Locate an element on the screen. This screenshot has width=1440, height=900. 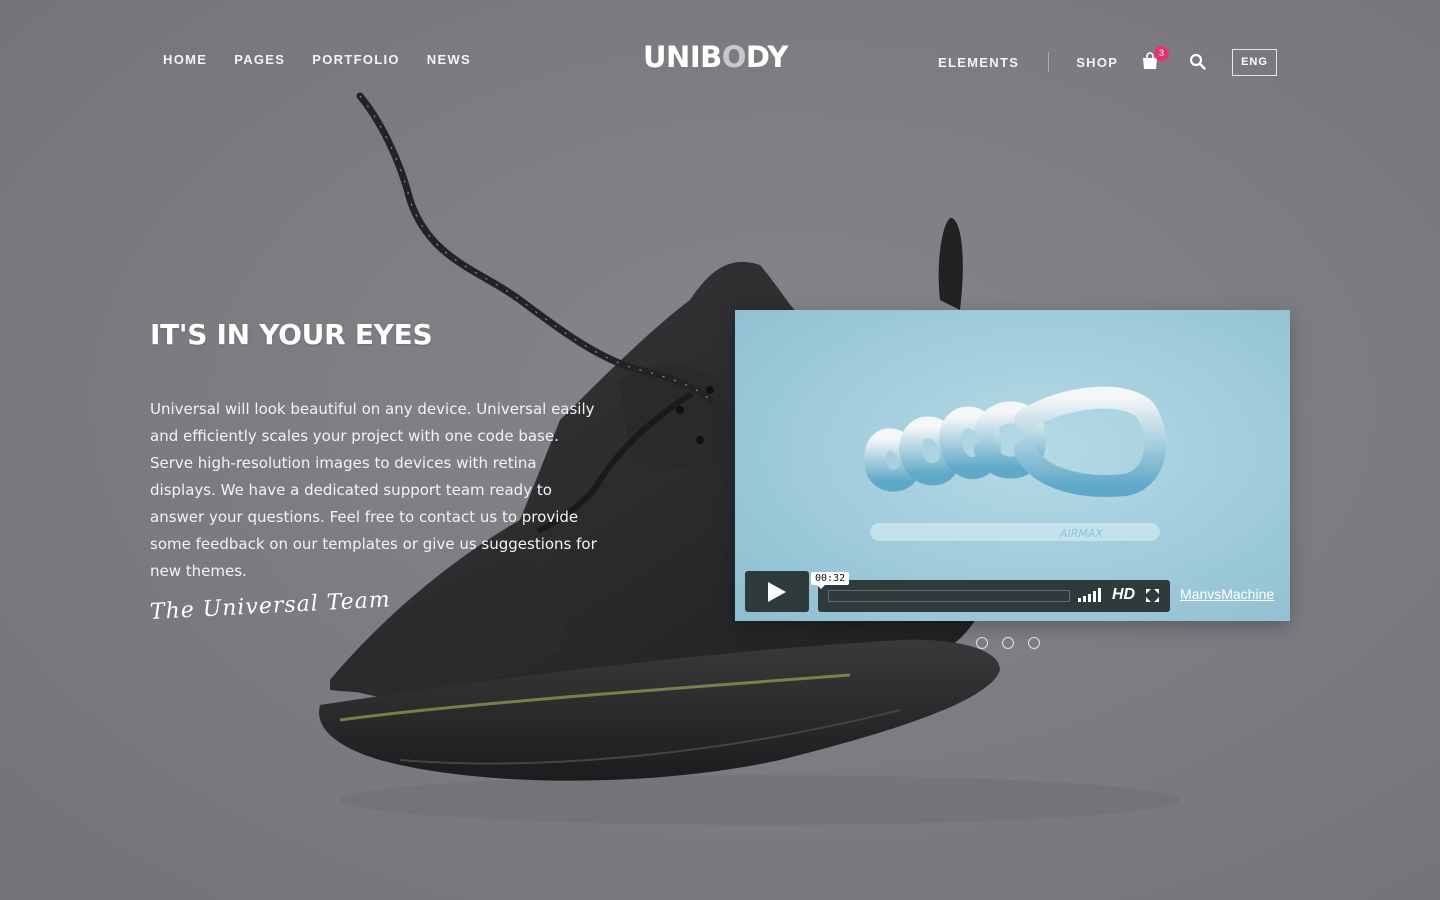
play-button is located at coordinates (777, 591).